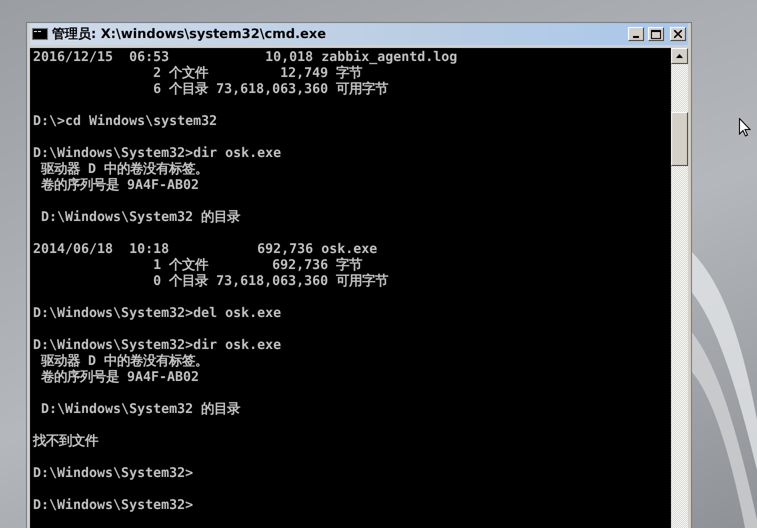 This screenshot has width=757, height=528. Describe the element at coordinates (190, 34) in the screenshot. I see `window-title: 管理员: X:\windows\system32\cmd.exe` at that location.